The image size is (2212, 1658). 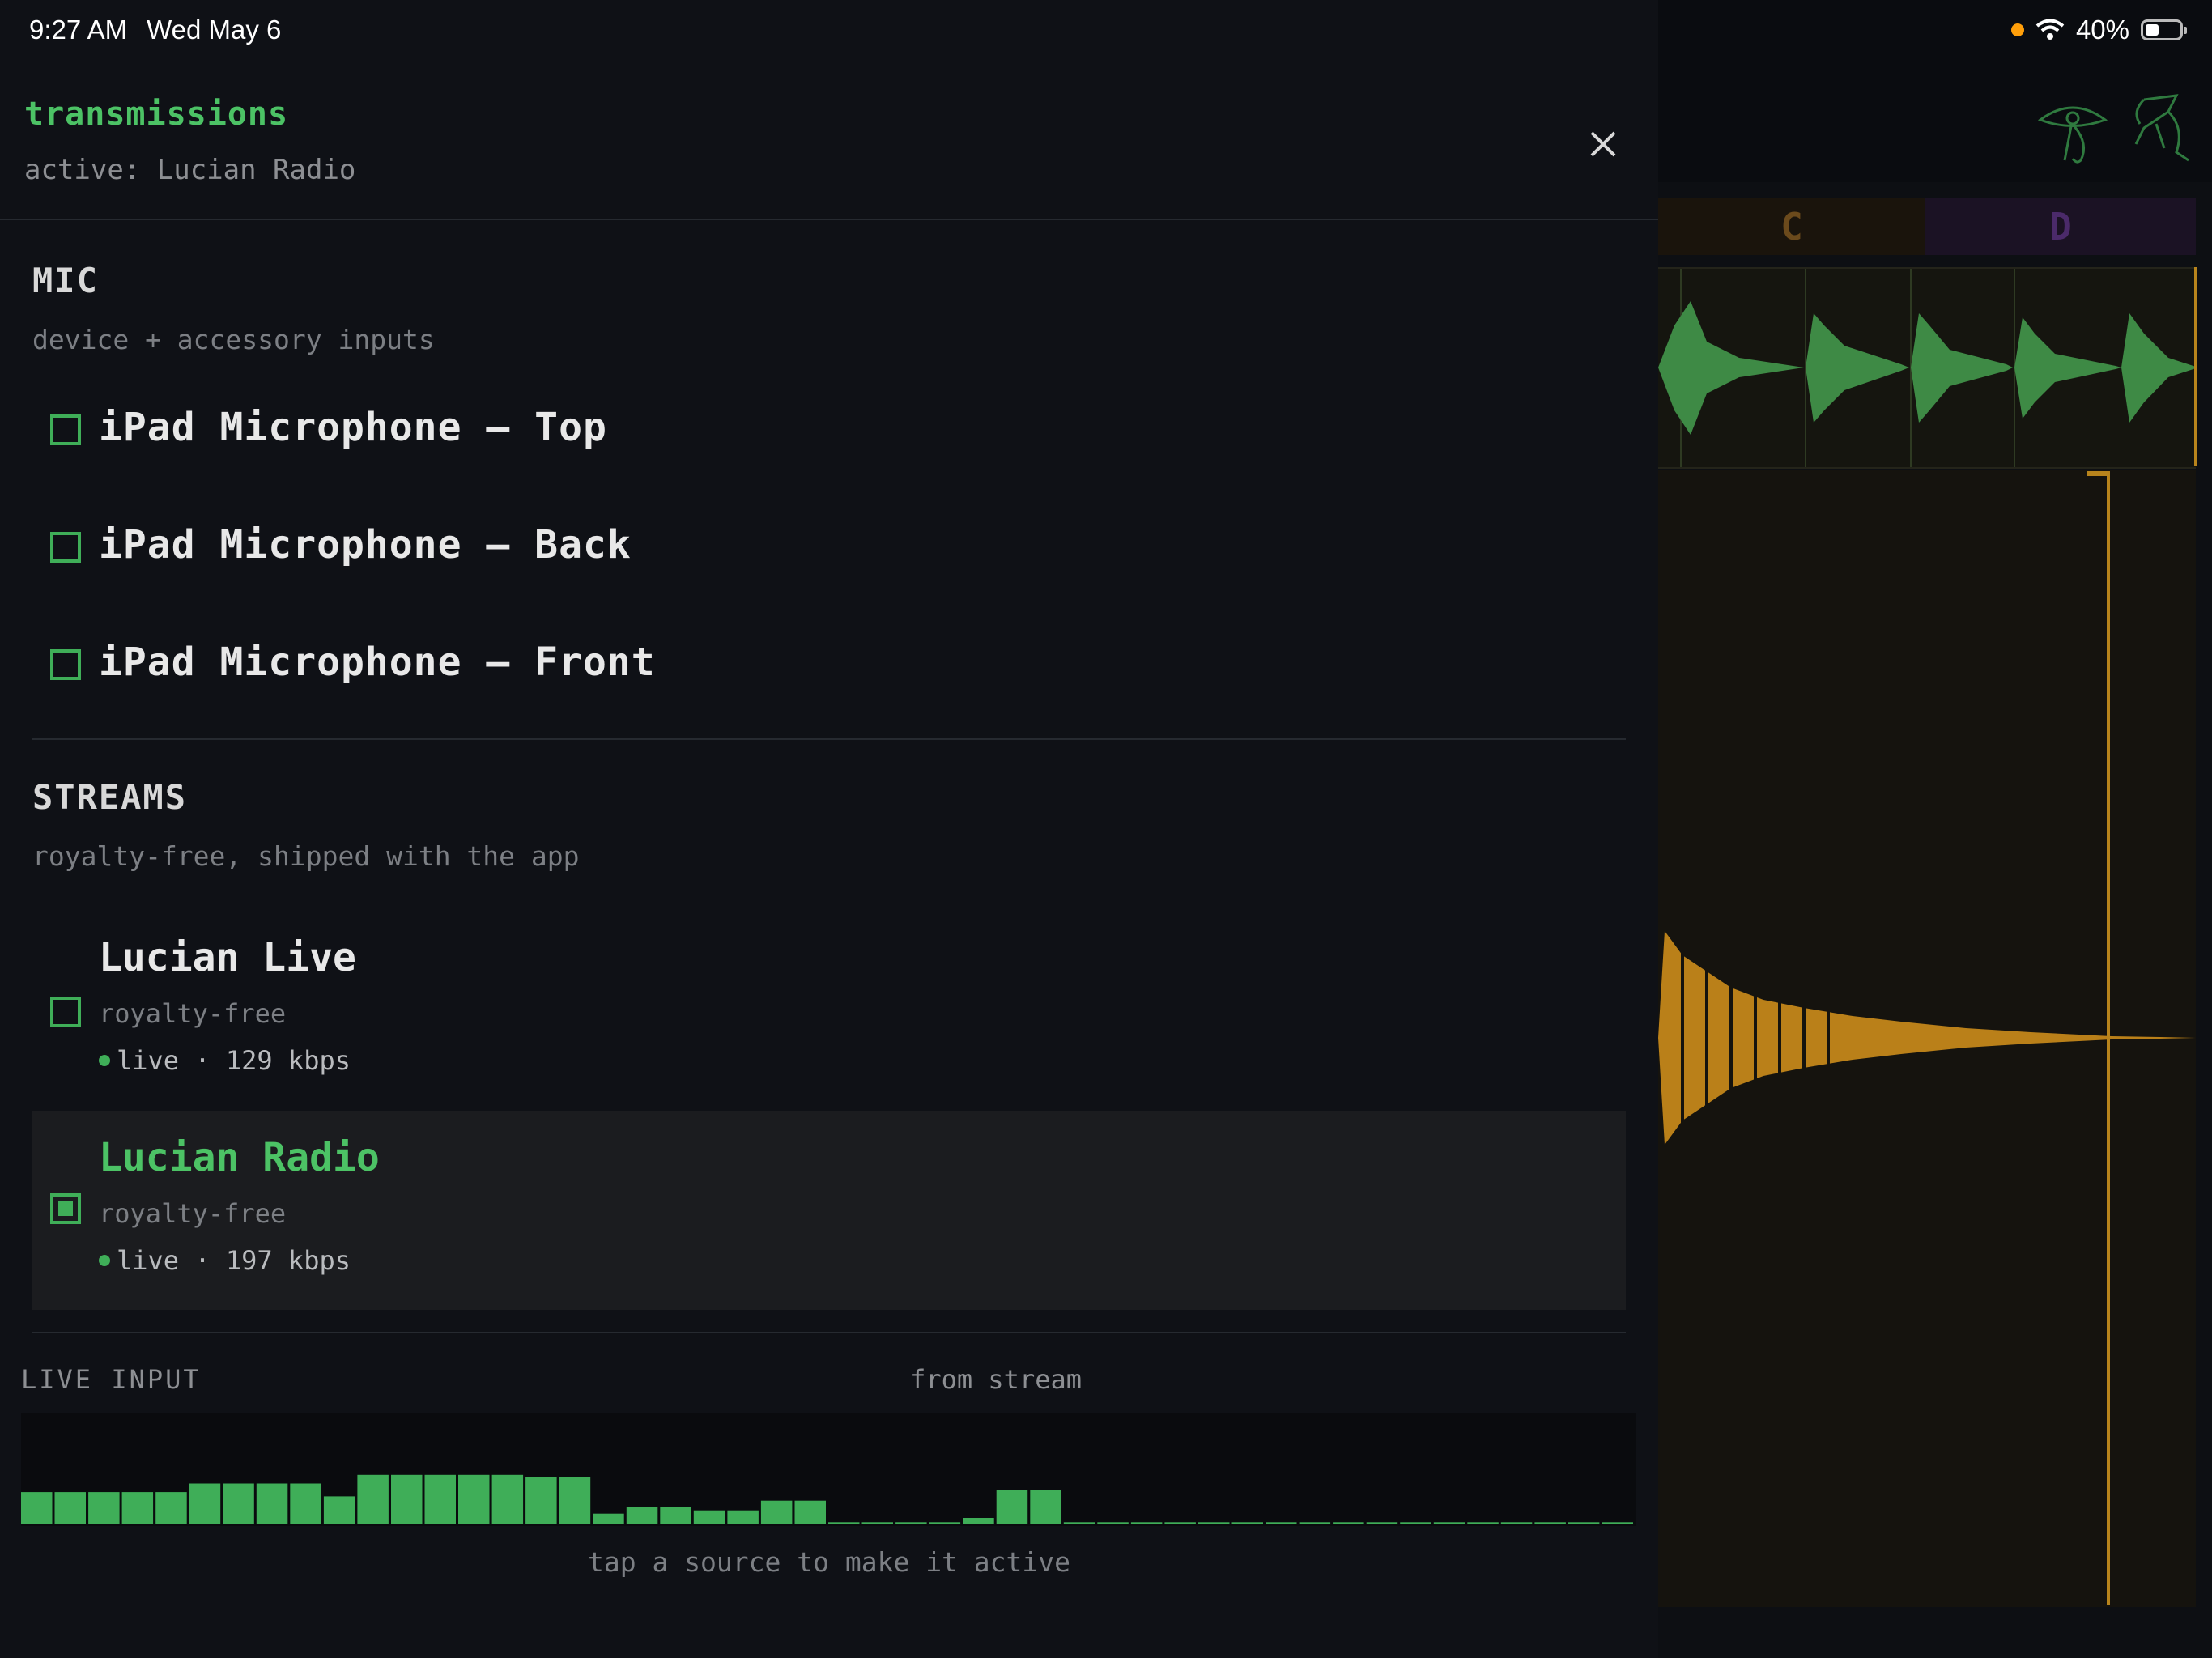 I want to click on stream-meta: live · 197 kbps, so click(x=225, y=1260).